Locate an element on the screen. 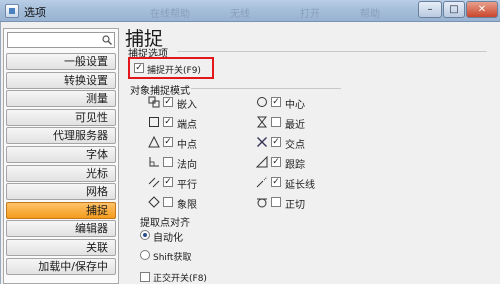 The height and width of the screenshot is (284, 500). background-text: 在线帮助 is located at coordinates (170, 14).